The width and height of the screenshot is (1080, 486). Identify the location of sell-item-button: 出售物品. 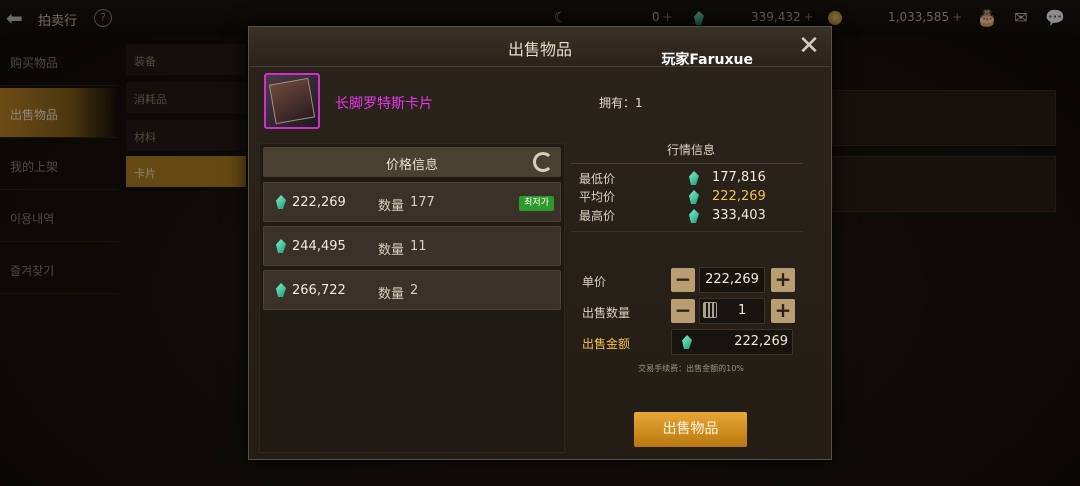
(690, 429).